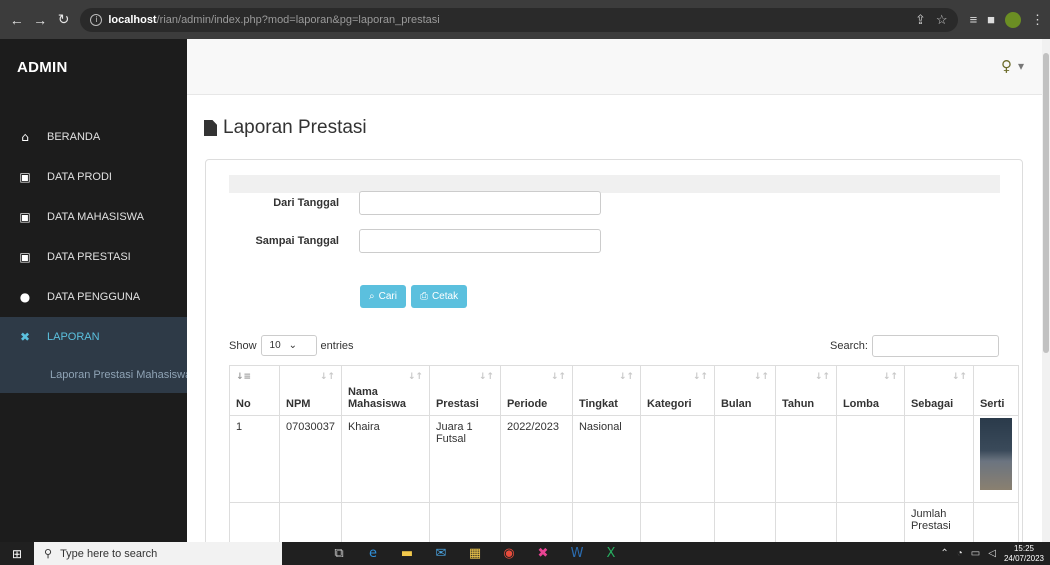 The height and width of the screenshot is (565, 1050). What do you see at coordinates (480, 241) in the screenshot?
I see `to-date-input` at bounding box center [480, 241].